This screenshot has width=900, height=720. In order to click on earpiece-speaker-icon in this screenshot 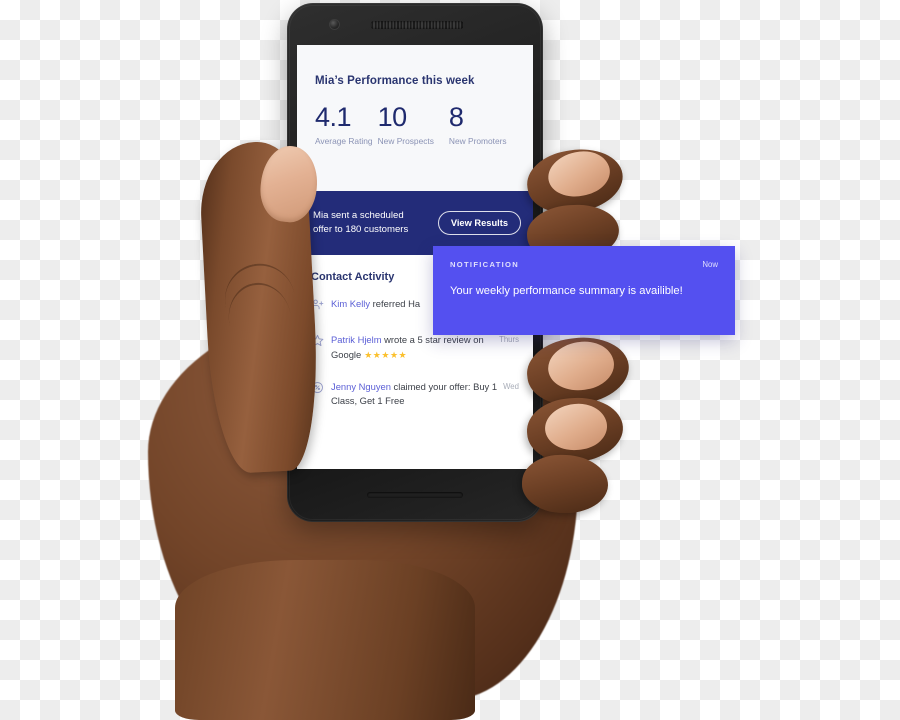, I will do `click(417, 25)`.